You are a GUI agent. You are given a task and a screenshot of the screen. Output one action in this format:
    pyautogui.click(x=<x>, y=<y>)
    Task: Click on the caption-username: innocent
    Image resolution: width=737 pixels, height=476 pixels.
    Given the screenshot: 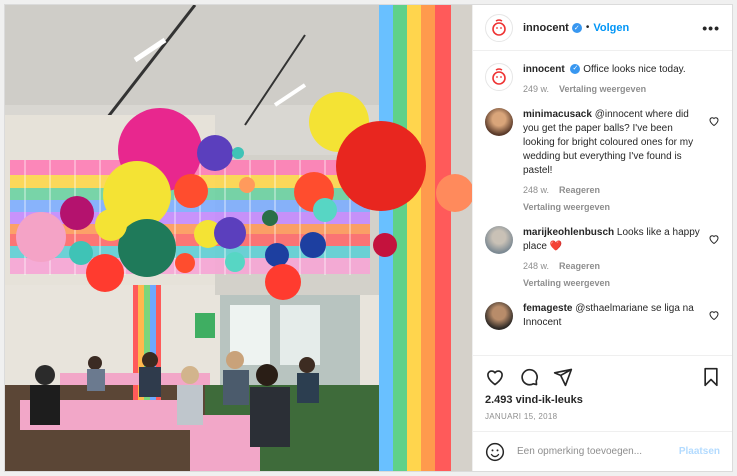 What is the action you would take?
    pyautogui.click(x=544, y=69)
    